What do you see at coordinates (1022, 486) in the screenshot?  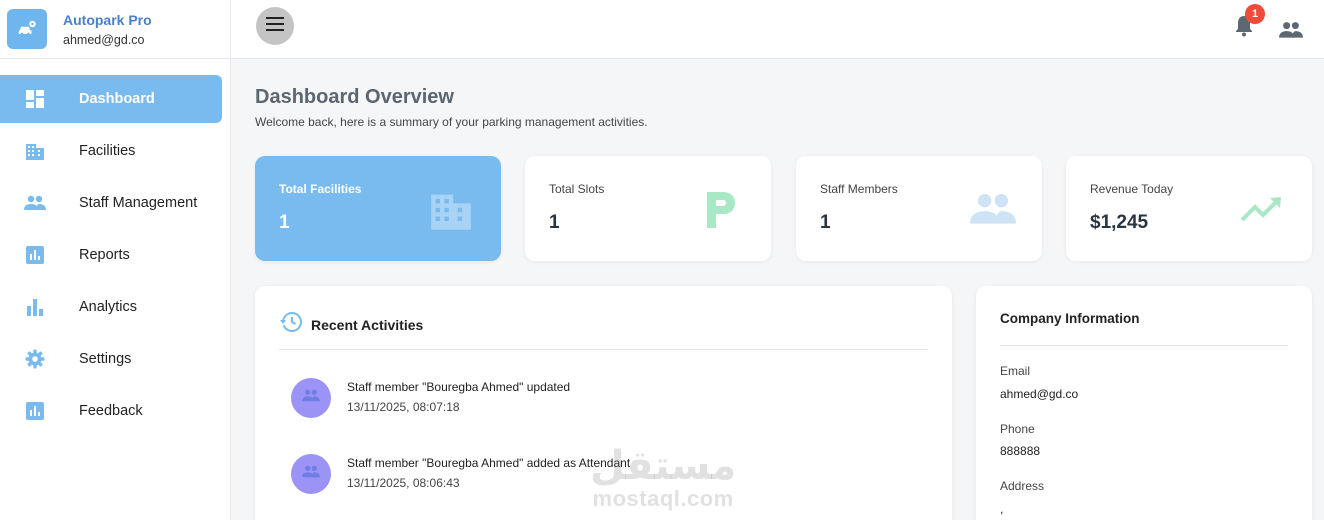 I see `address-label: Address` at bounding box center [1022, 486].